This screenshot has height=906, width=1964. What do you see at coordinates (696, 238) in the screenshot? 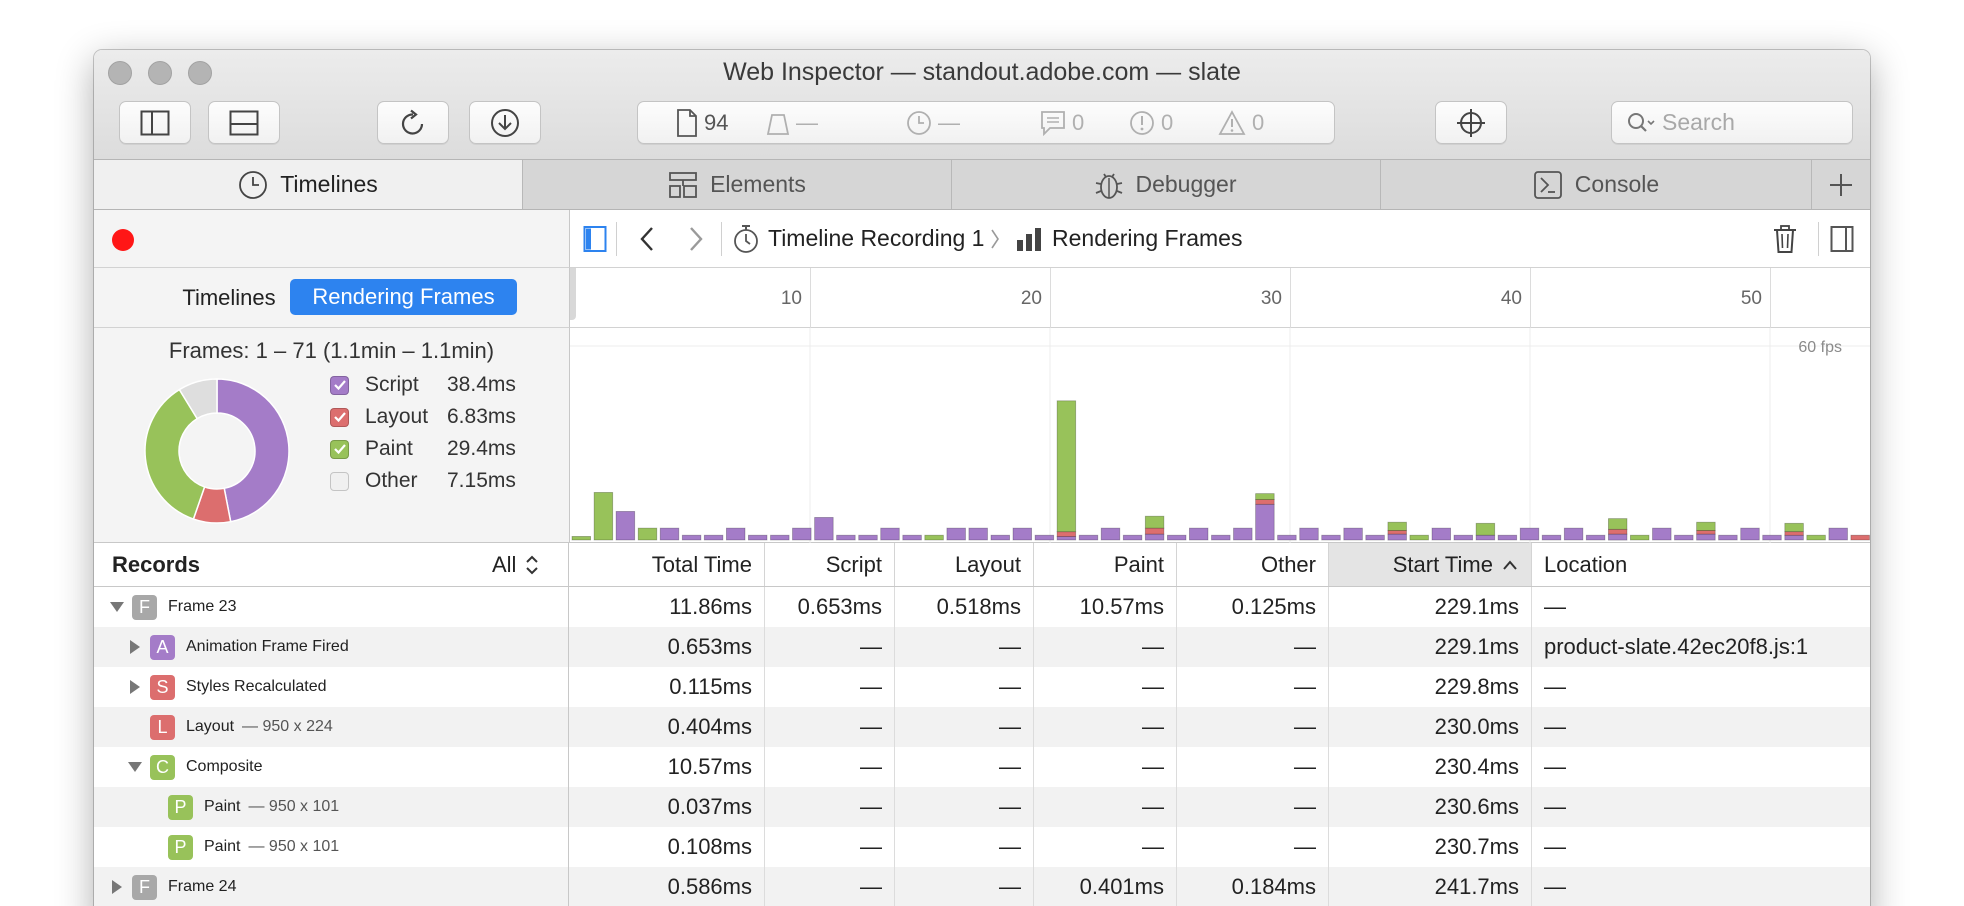
I see `forward-button` at bounding box center [696, 238].